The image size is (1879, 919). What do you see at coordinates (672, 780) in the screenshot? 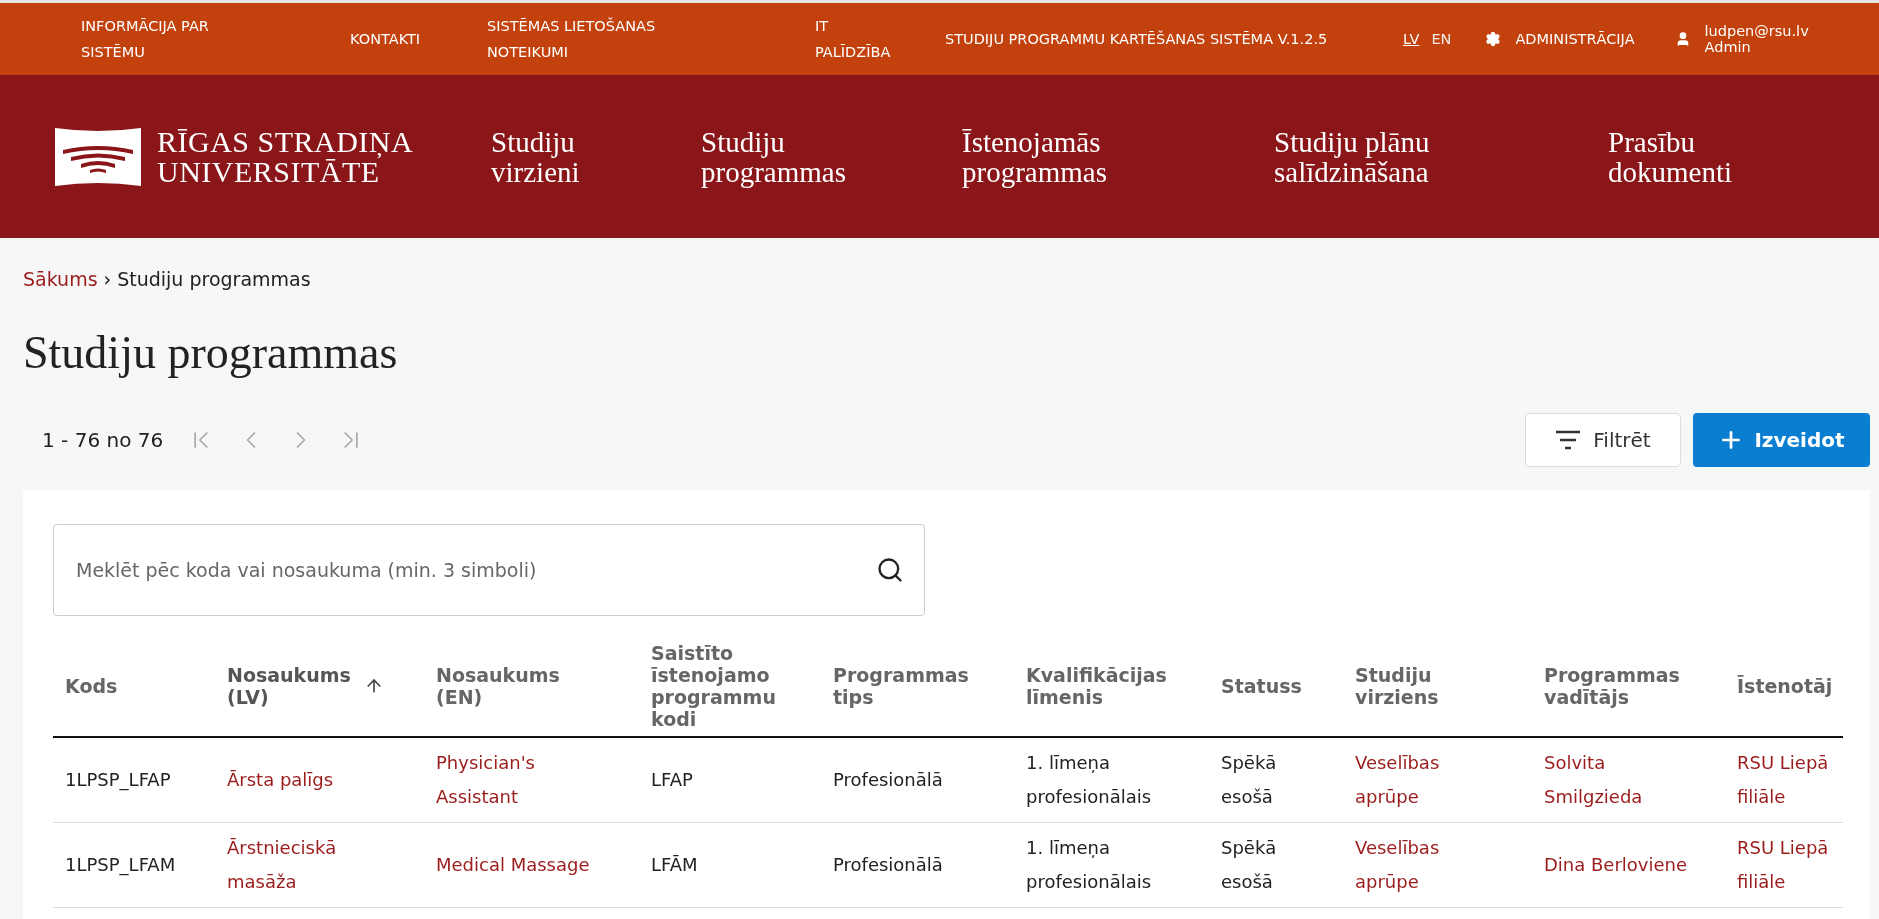
I see `table-cell-text: LFAP` at bounding box center [672, 780].